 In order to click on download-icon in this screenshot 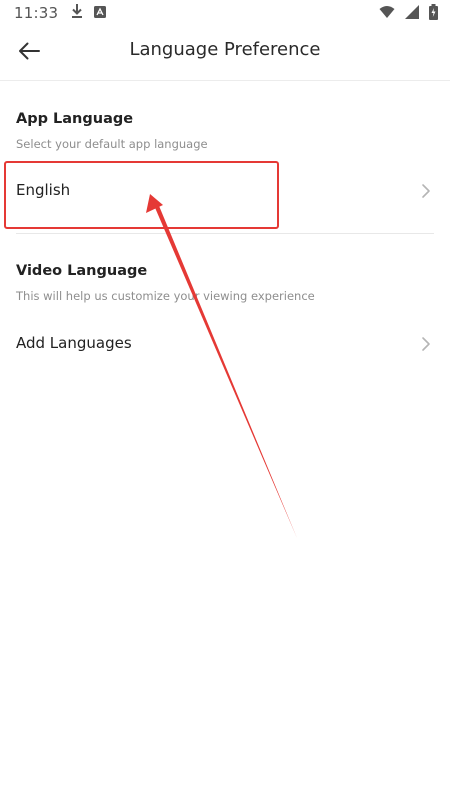, I will do `click(77, 13)`.